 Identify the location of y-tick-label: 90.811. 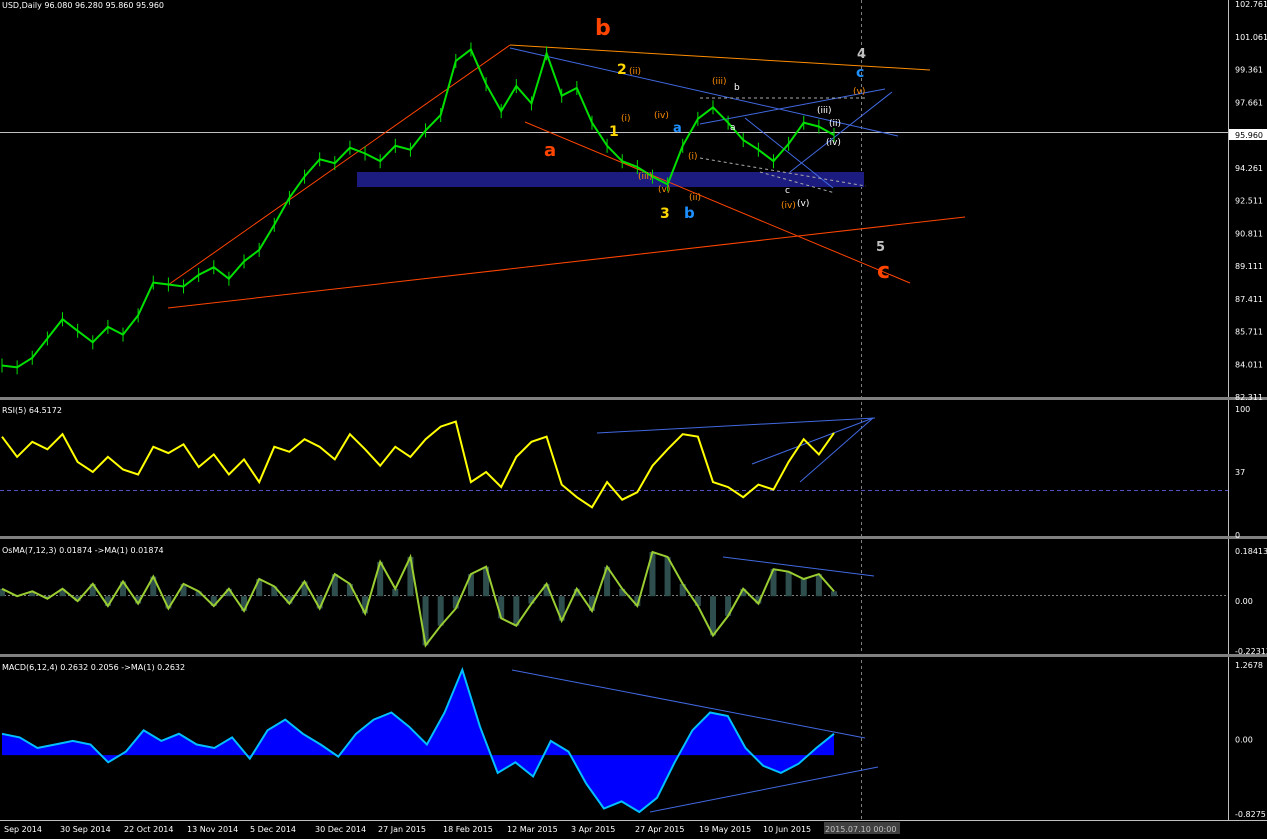
(1249, 233).